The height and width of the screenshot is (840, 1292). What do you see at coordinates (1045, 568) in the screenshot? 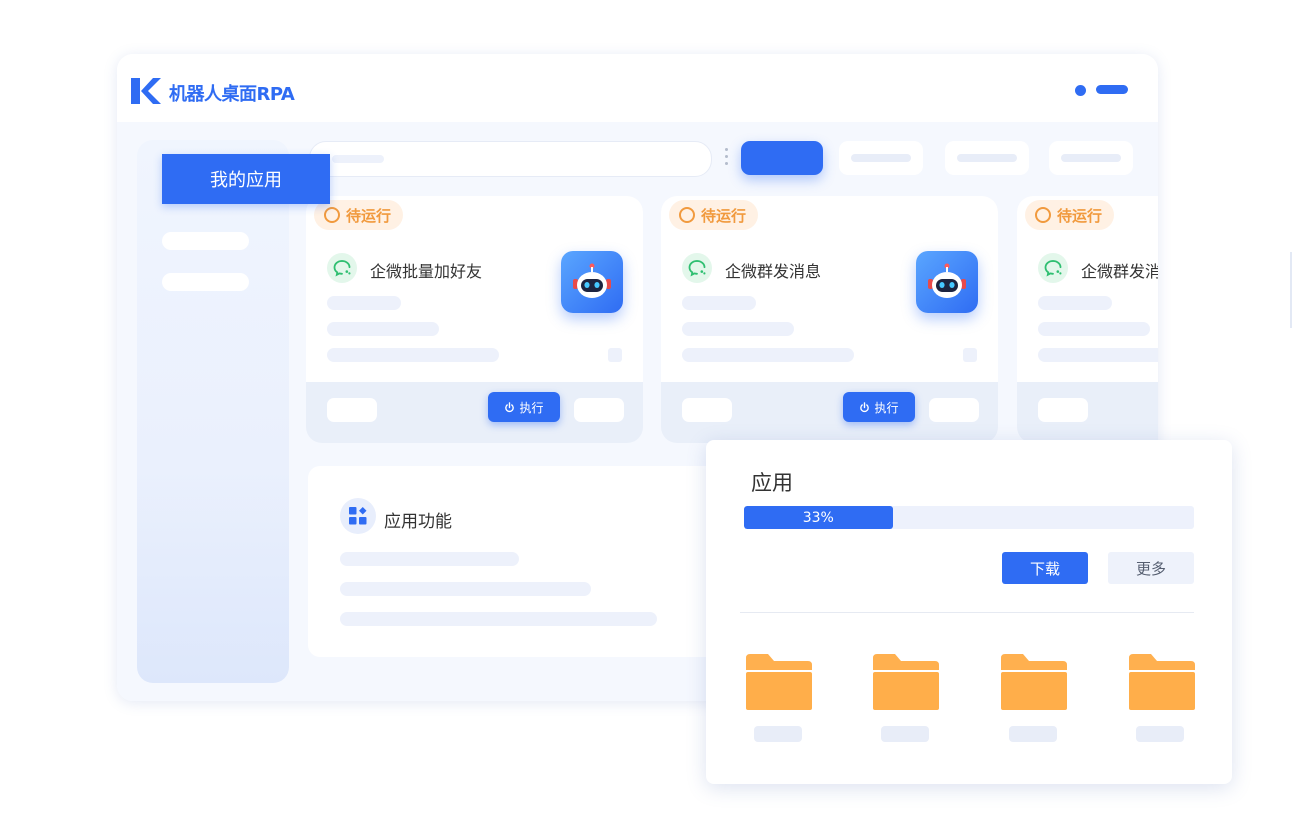
I see `download-button: 下载` at bounding box center [1045, 568].